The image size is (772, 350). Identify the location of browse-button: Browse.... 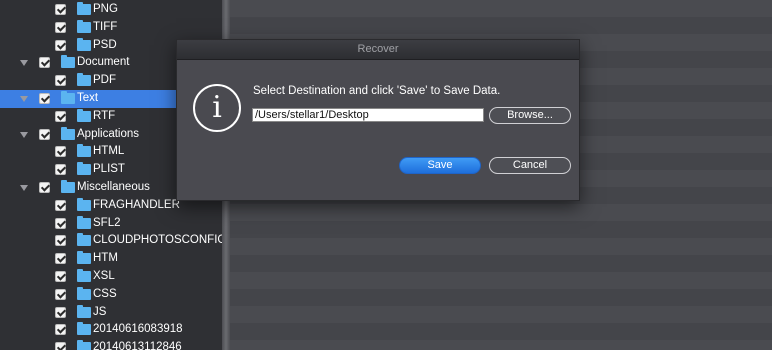
(530, 115).